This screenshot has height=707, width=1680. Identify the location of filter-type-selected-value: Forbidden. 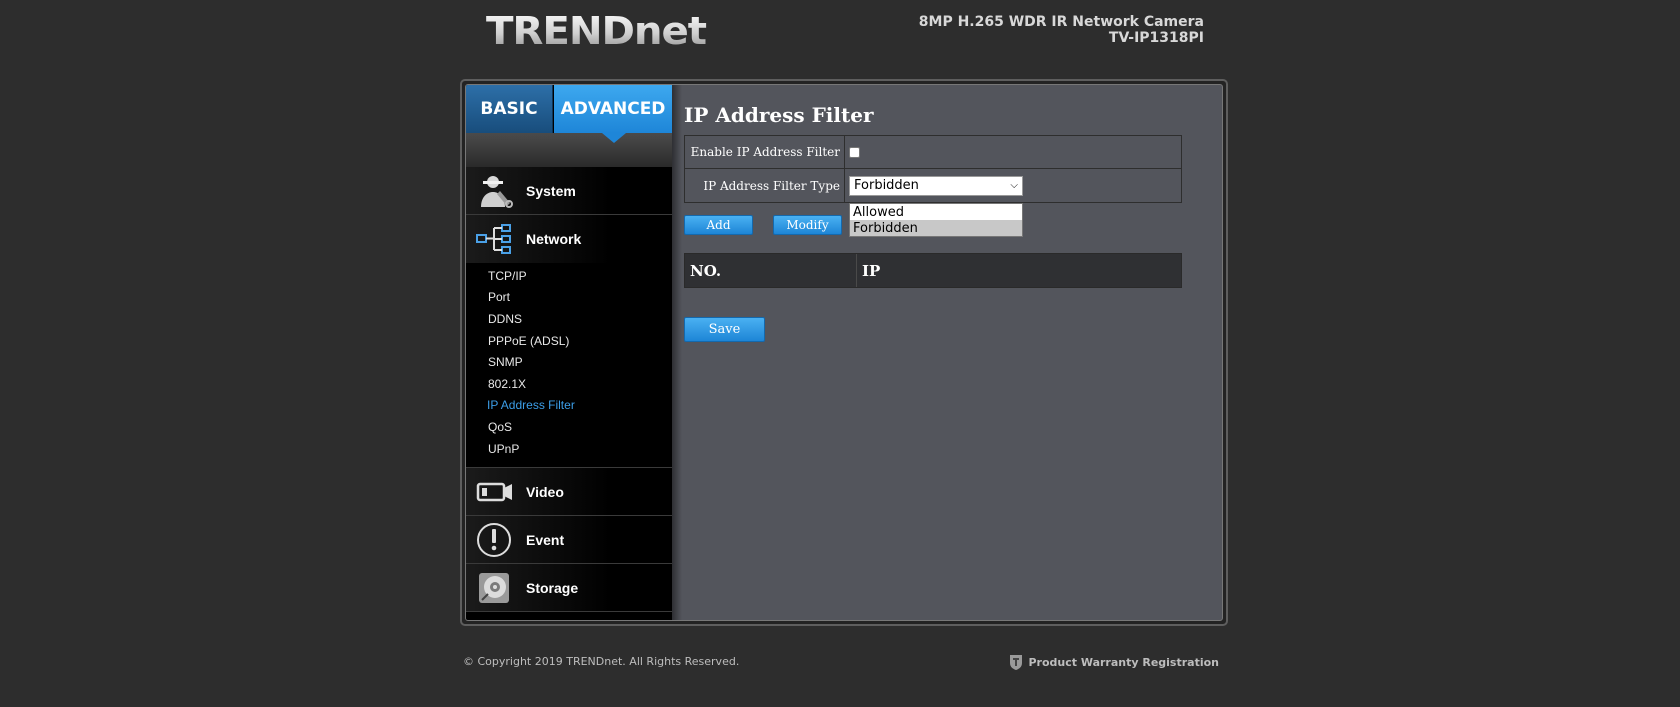
(886, 185).